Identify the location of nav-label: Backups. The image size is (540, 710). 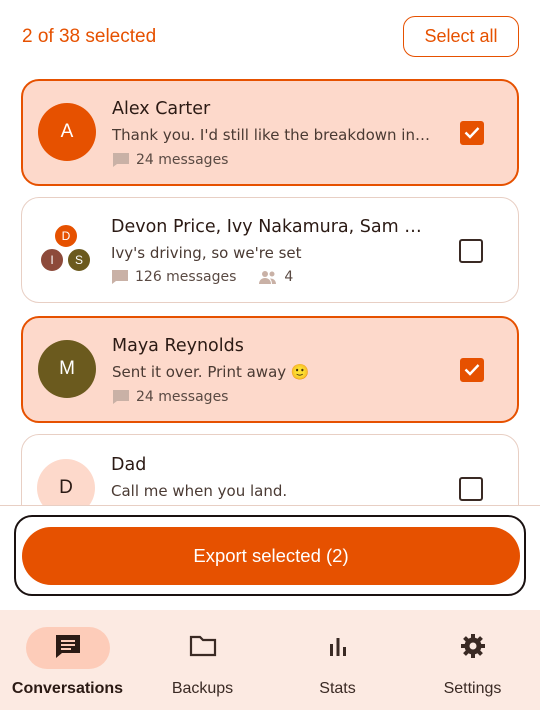
(202, 688).